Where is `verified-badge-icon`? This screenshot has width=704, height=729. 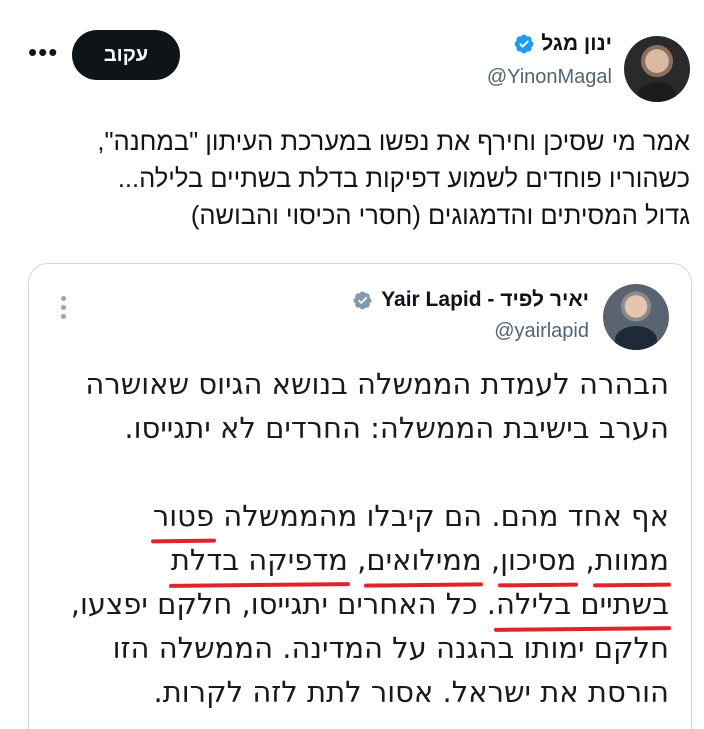
verified-badge-icon is located at coordinates (524, 44).